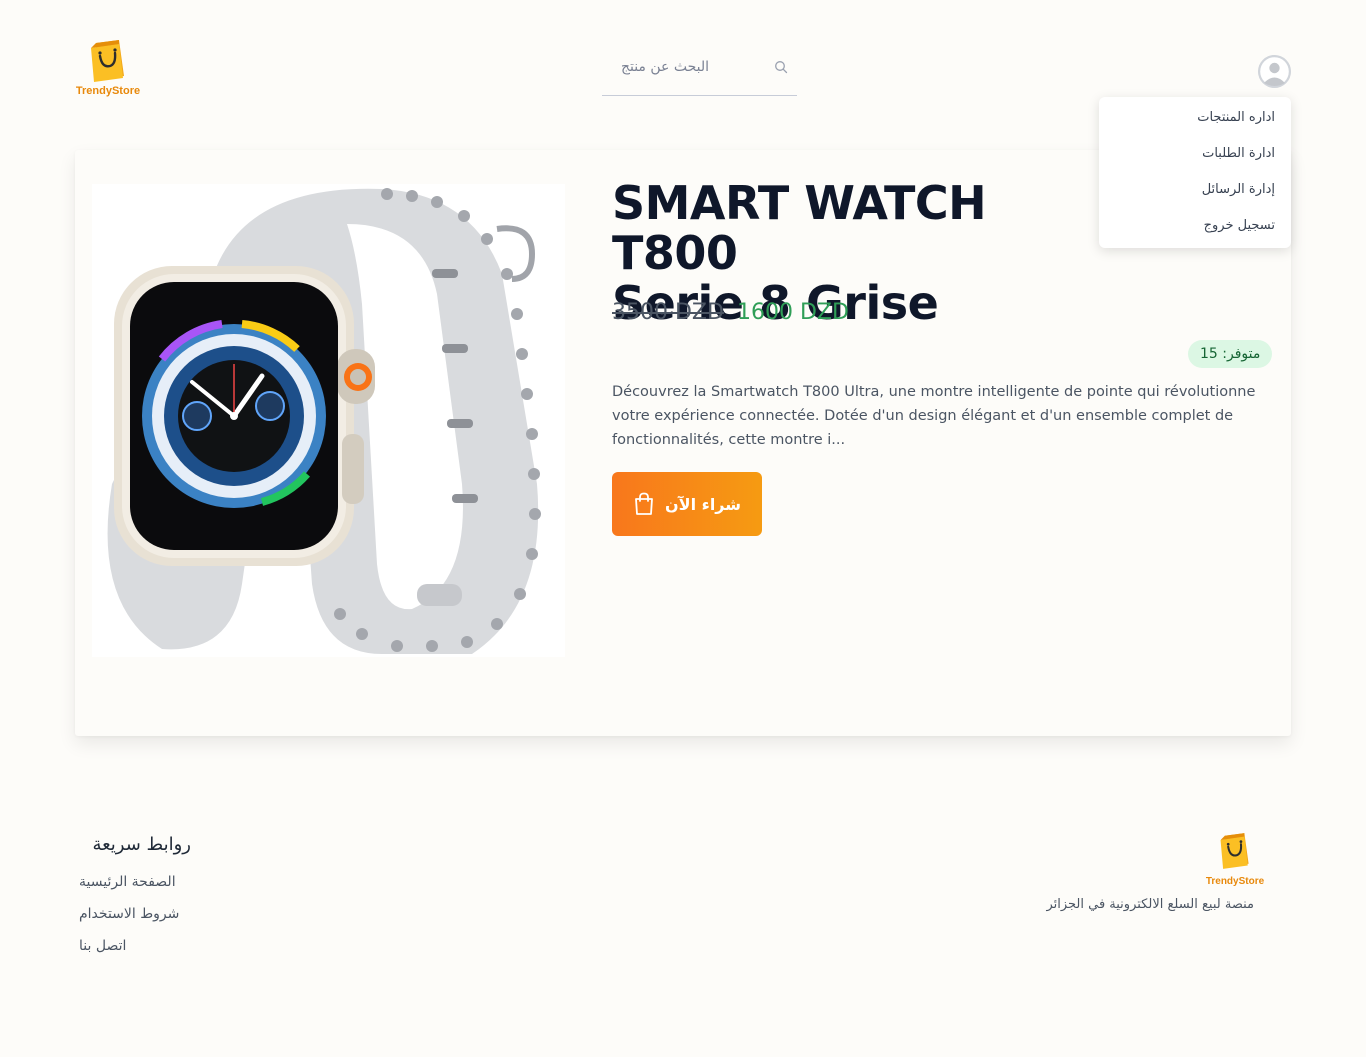 This screenshot has height=1057, width=1366. I want to click on footer-logo: TrendyStore, so click(1235, 859).